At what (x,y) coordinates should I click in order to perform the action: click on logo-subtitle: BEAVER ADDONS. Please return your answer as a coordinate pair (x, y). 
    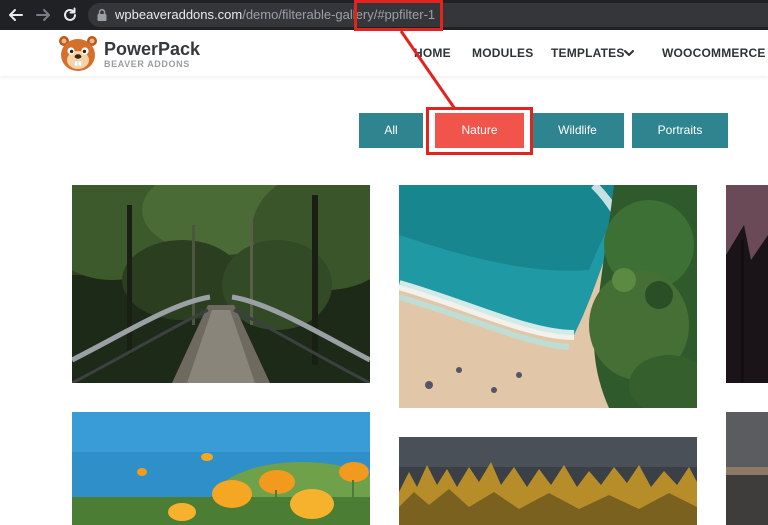
    Looking at the image, I should click on (147, 64).